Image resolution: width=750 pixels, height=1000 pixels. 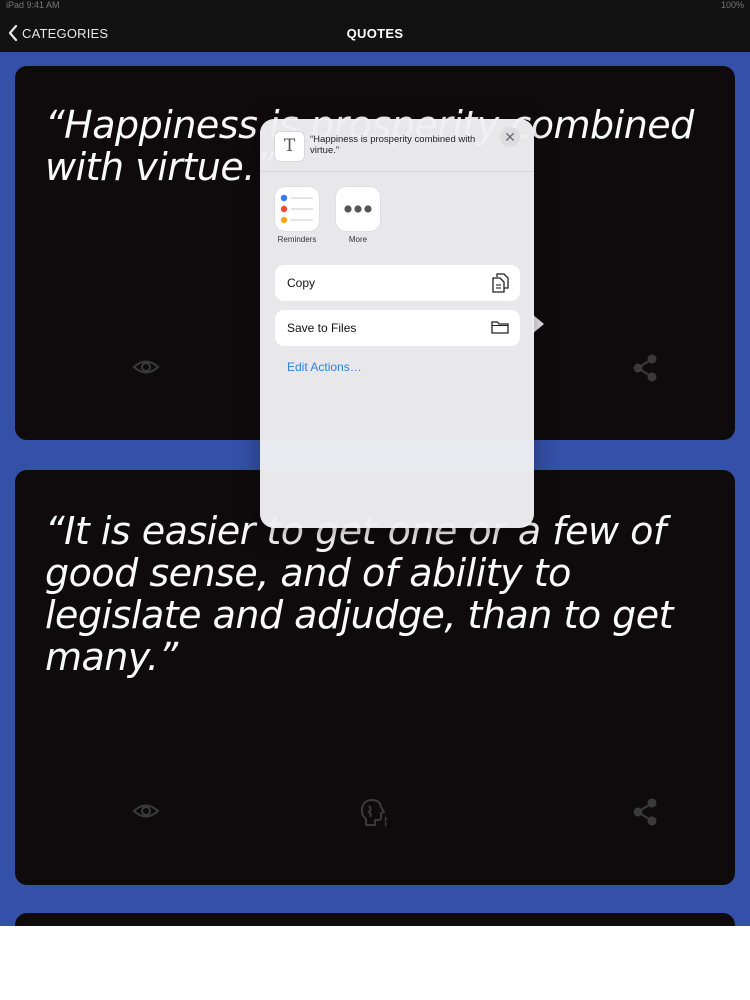 What do you see at coordinates (732, 5) in the screenshot?
I see `battery-level: 100%` at bounding box center [732, 5].